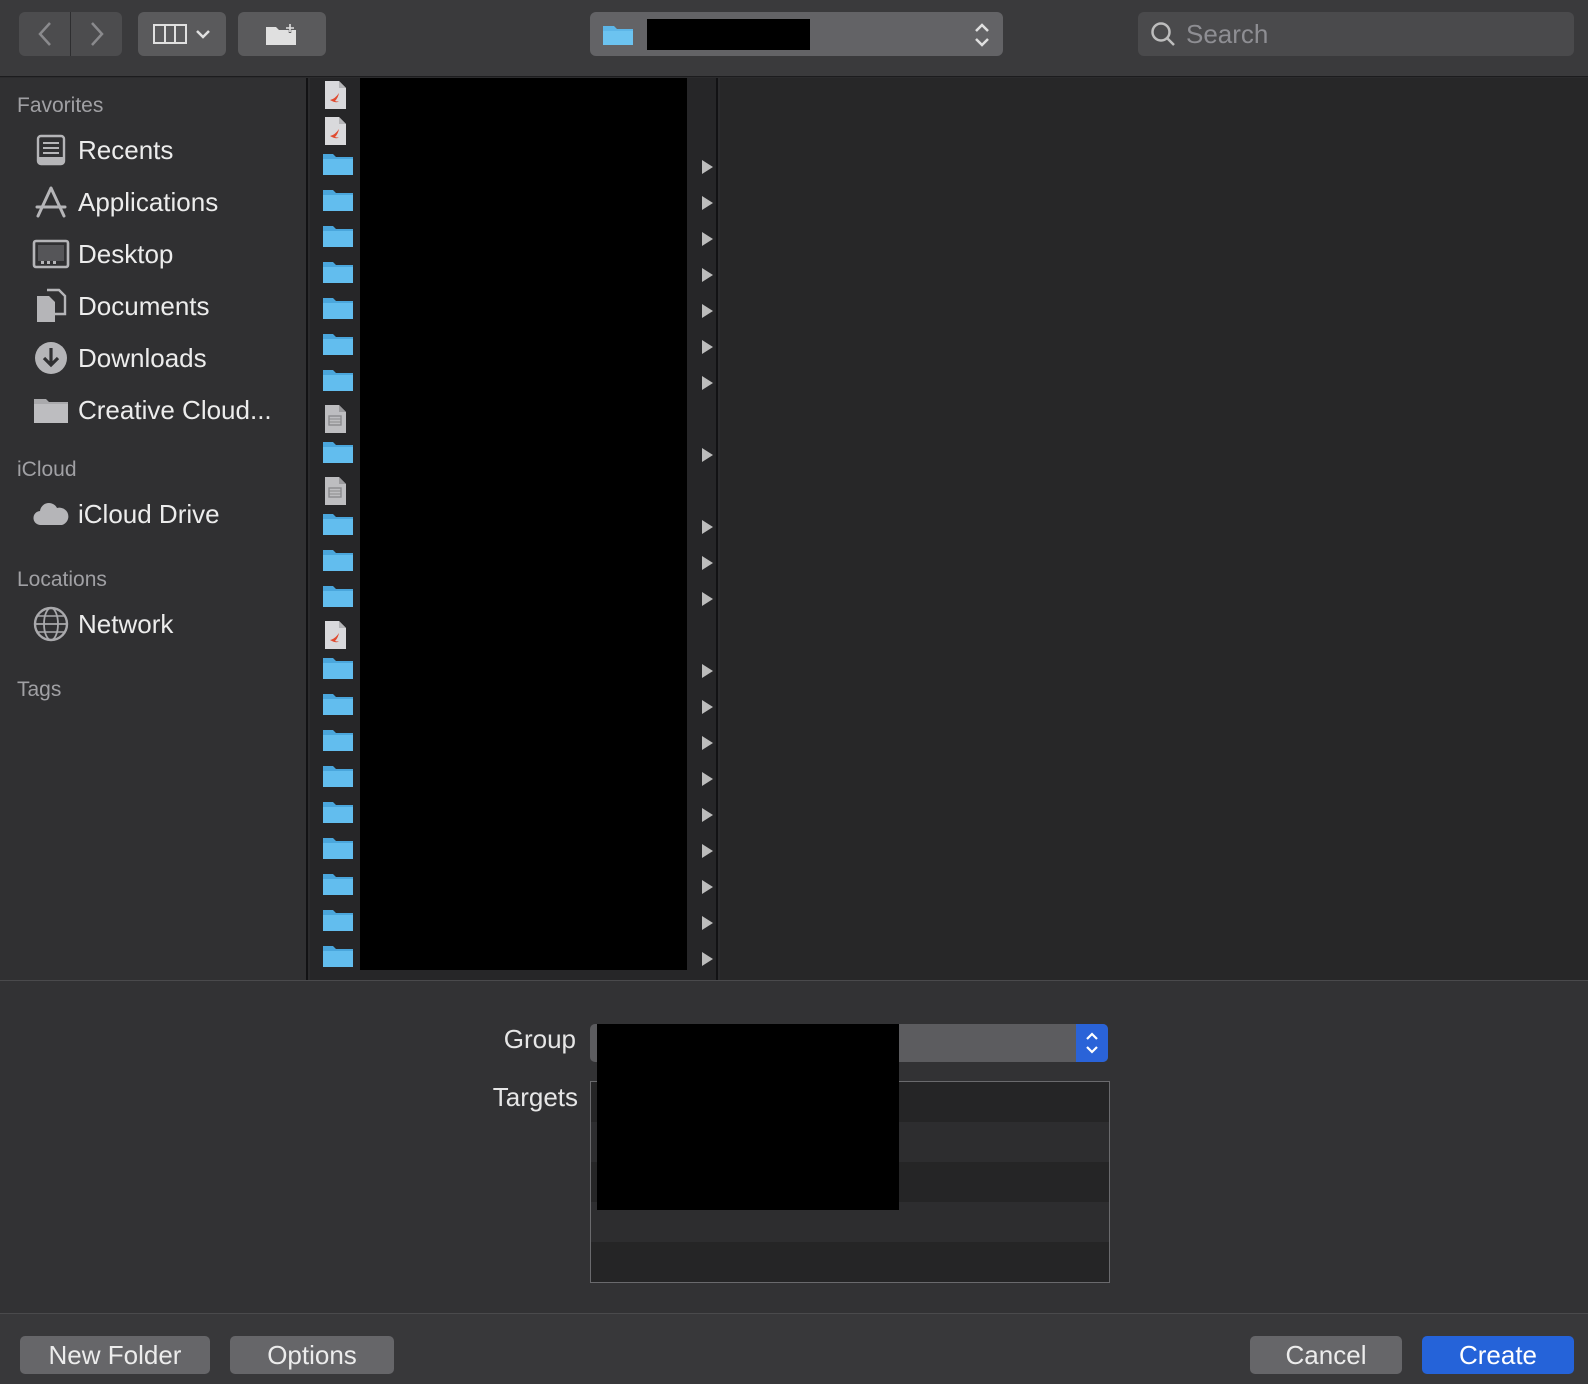 This screenshot has height=1384, width=1588. Describe the element at coordinates (51, 150) in the screenshot. I see `recents-icon` at that location.